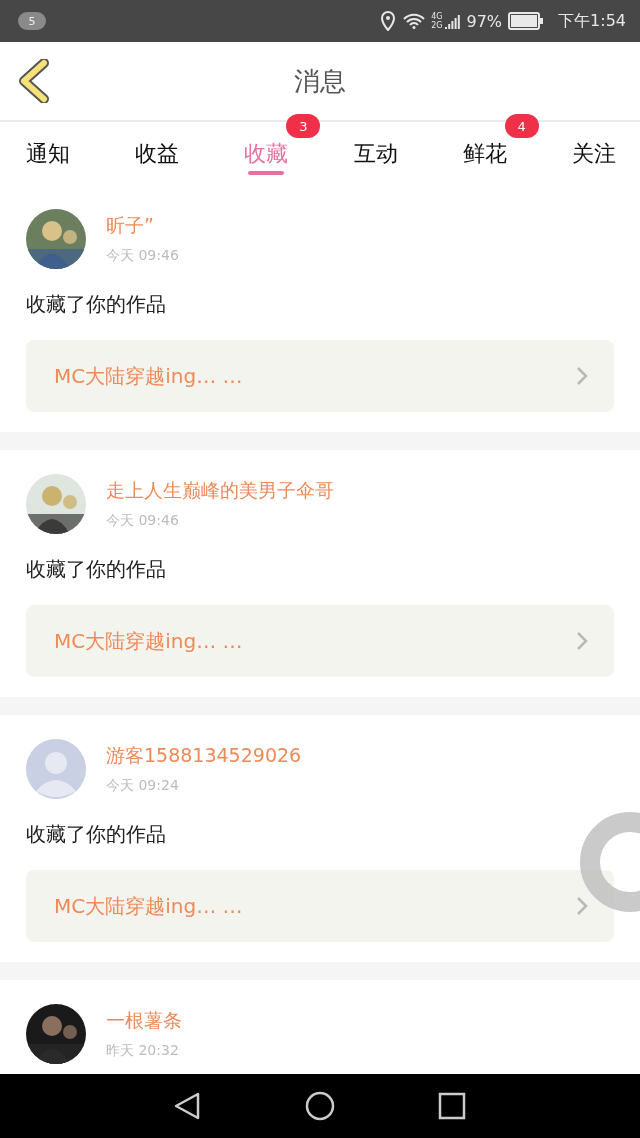 The height and width of the screenshot is (1138, 640). Describe the element at coordinates (143, 786) in the screenshot. I see `timestamp: 今天 09:24` at that location.